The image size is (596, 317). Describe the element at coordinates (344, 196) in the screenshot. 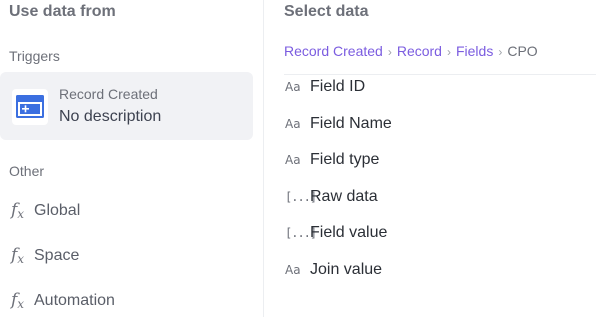

I see `field-label: Raw data` at that location.